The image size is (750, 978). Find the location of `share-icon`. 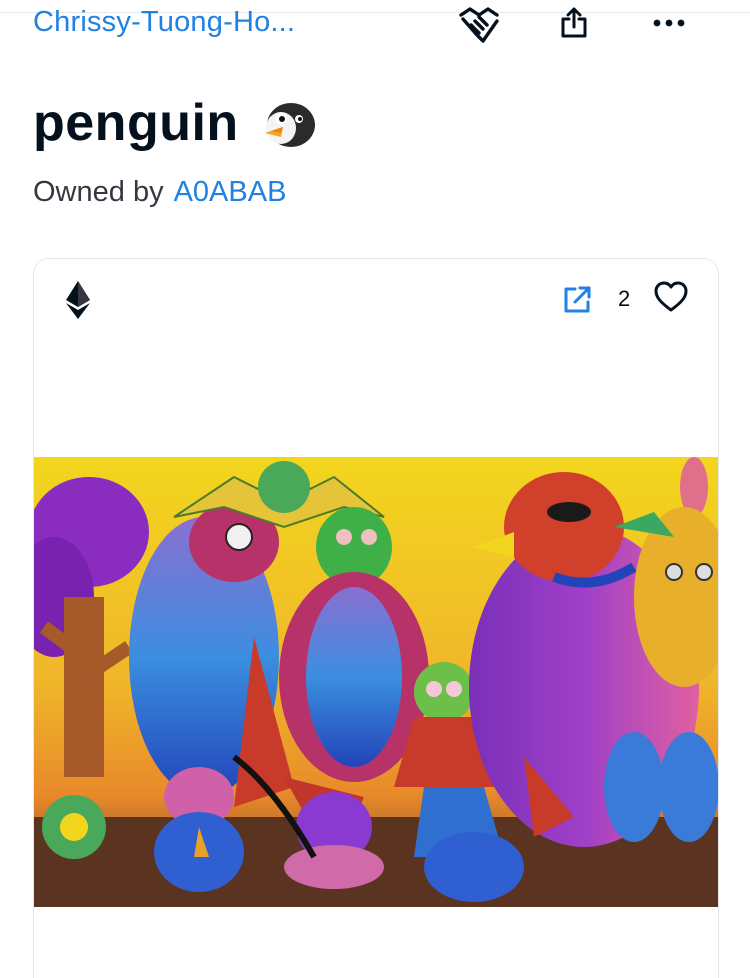

share-icon is located at coordinates (574, 22).